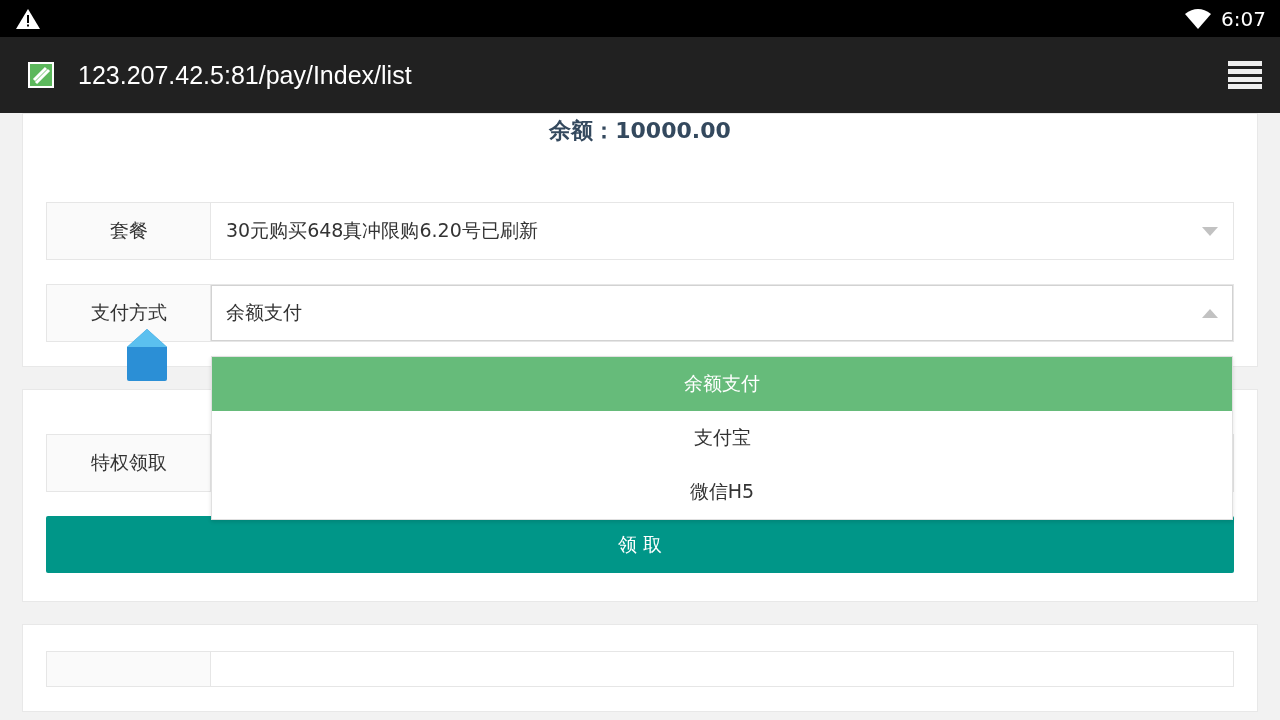 The width and height of the screenshot is (1280, 720). I want to click on balance-amount: 余额：10000.00, so click(640, 131).